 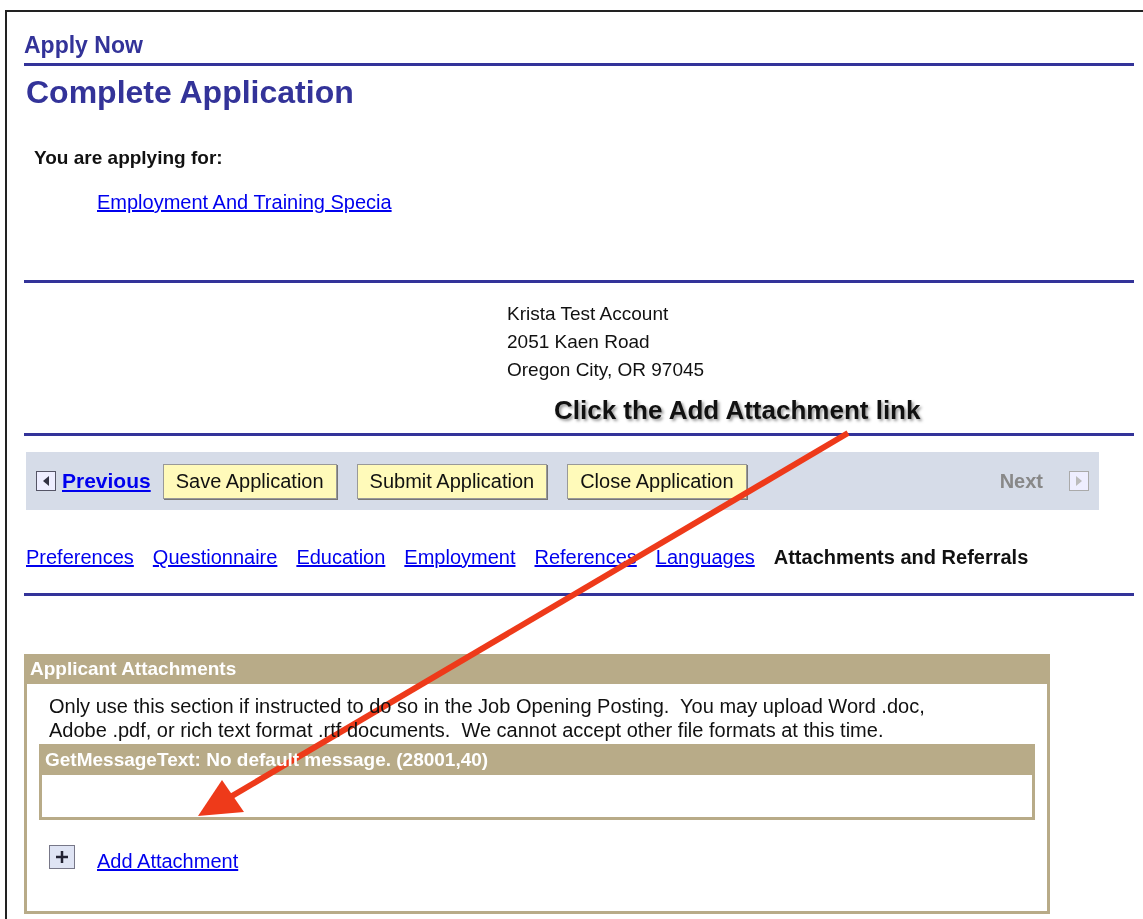 I want to click on section-tab: References, so click(x=585, y=557).